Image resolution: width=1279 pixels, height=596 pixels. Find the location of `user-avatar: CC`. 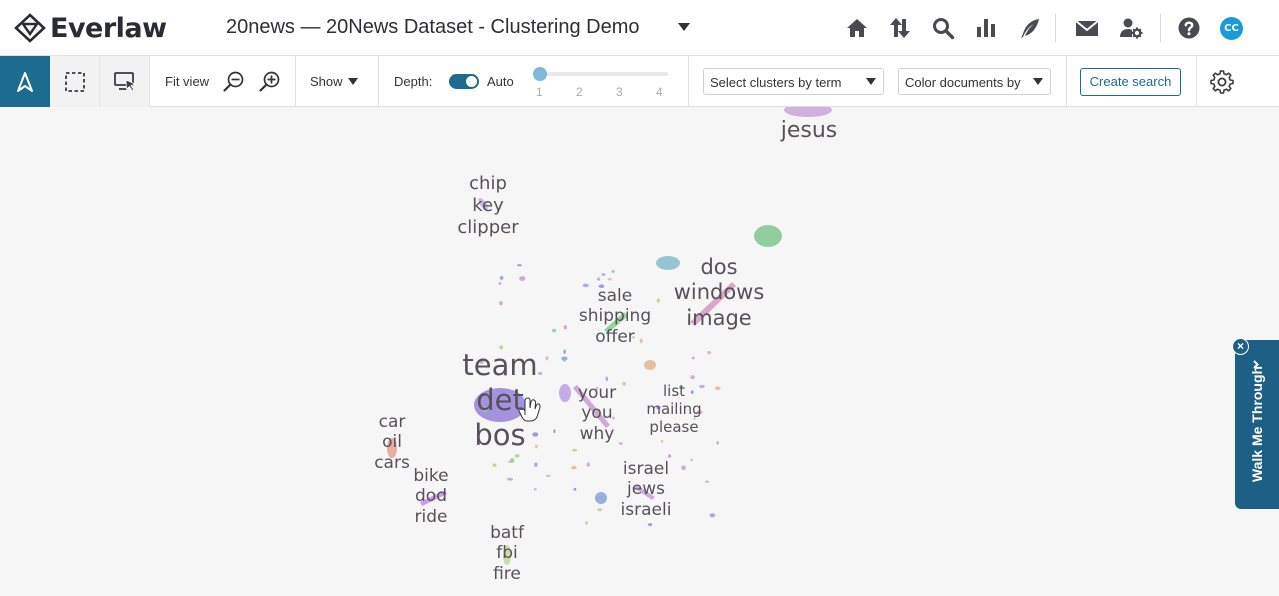

user-avatar: CC is located at coordinates (1231, 28).